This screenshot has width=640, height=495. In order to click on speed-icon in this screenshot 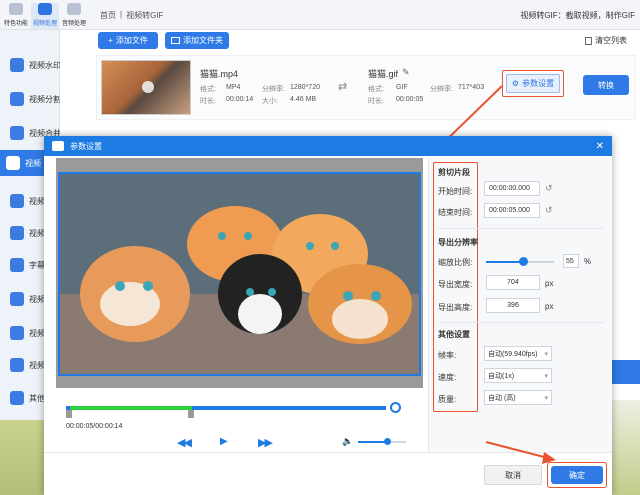, I will do `click(17, 365)`.